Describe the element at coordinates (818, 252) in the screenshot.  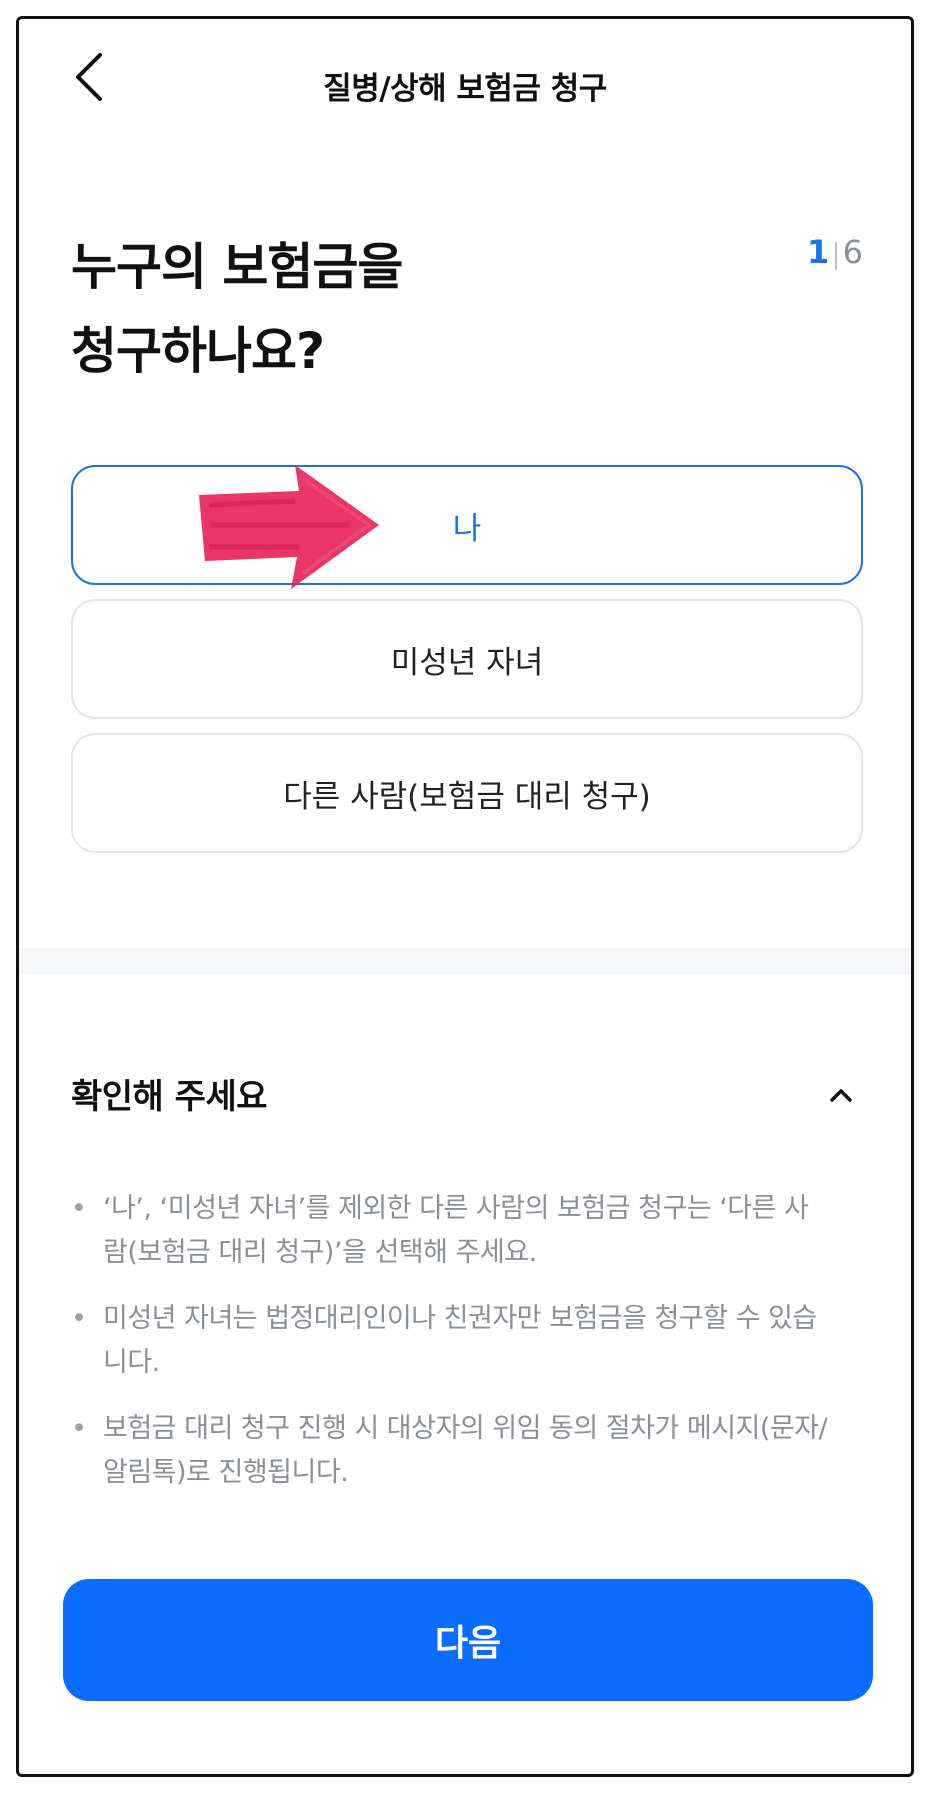
I see `step-current: 1` at that location.